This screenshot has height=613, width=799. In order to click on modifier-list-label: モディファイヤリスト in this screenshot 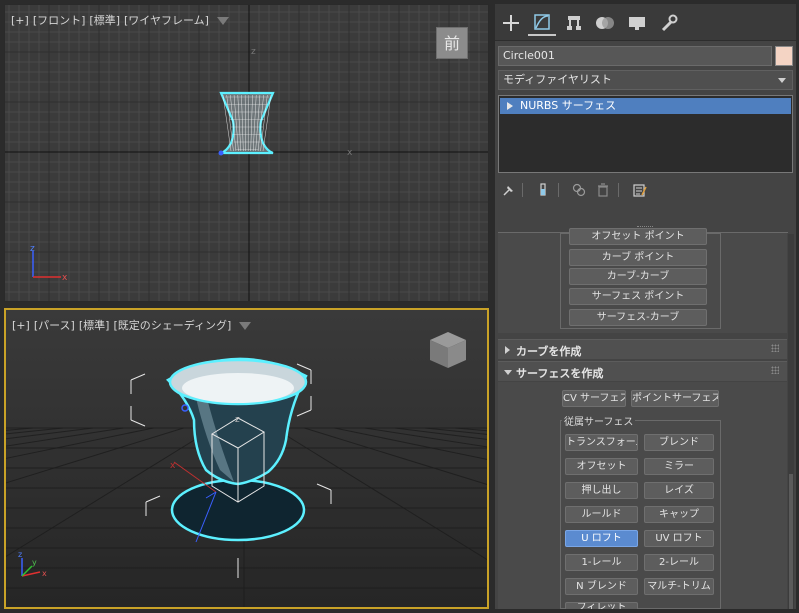, I will do `click(557, 79)`.